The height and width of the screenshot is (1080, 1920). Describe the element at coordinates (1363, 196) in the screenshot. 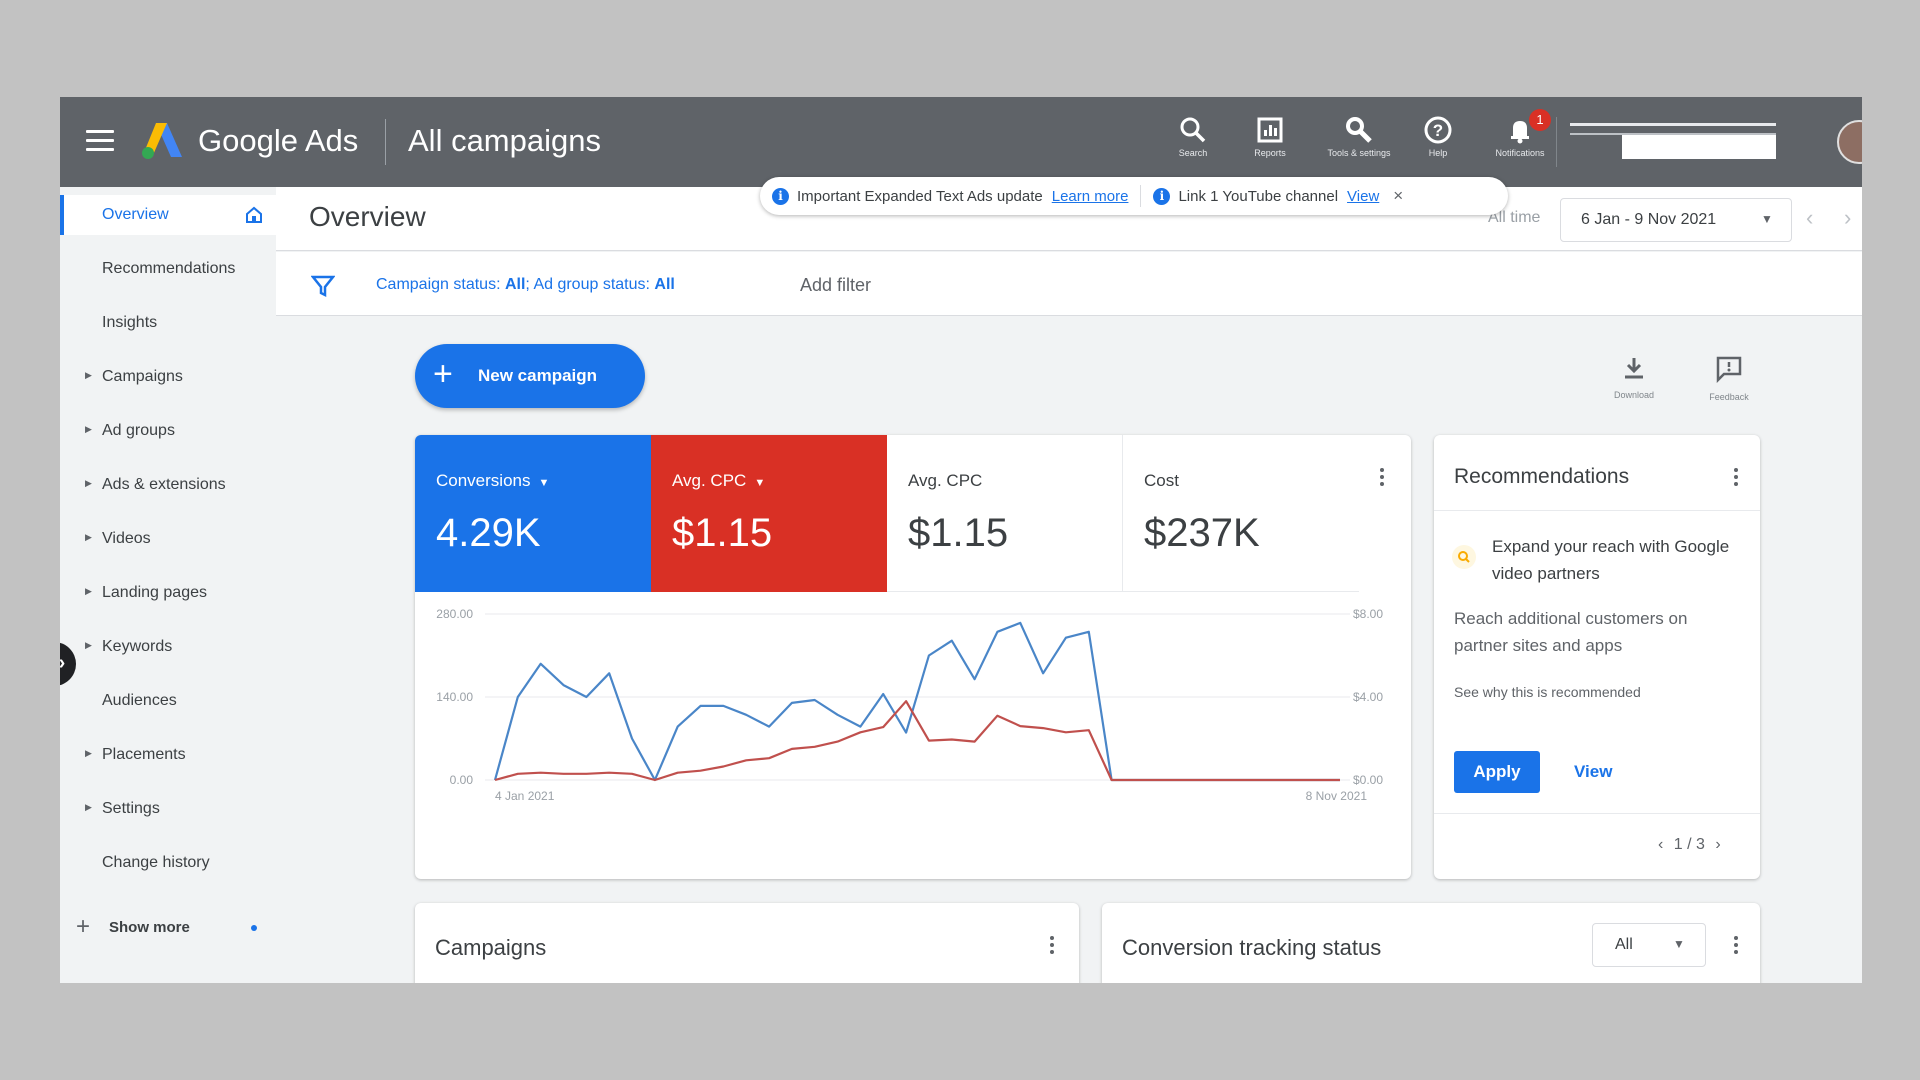

I see `view-link: View` at that location.